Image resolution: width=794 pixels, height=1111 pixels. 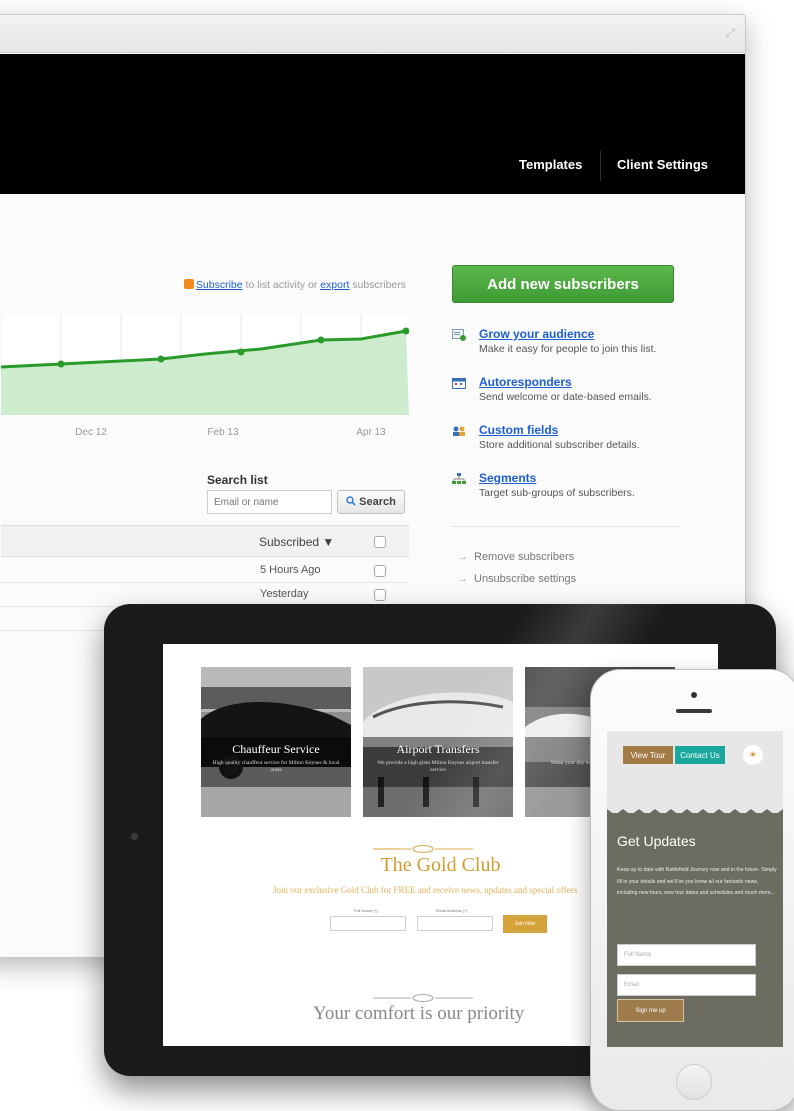 What do you see at coordinates (550, 164) in the screenshot?
I see `nav-templates: Templates` at bounding box center [550, 164].